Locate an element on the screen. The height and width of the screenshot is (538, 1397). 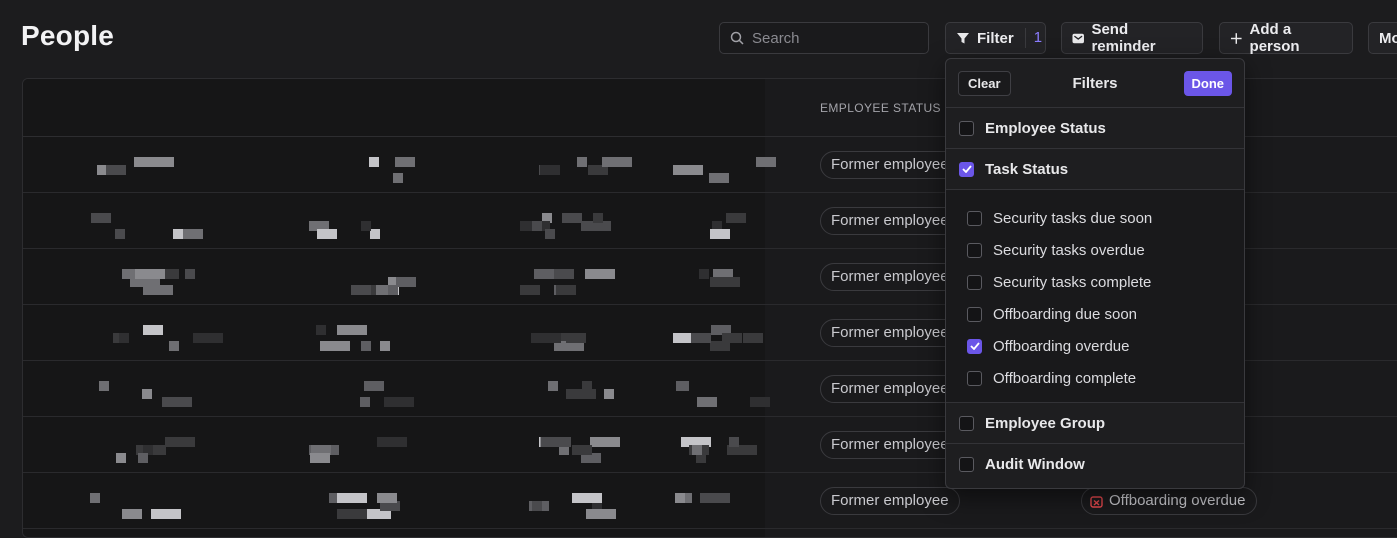
plus-icon is located at coordinates (1236, 38).